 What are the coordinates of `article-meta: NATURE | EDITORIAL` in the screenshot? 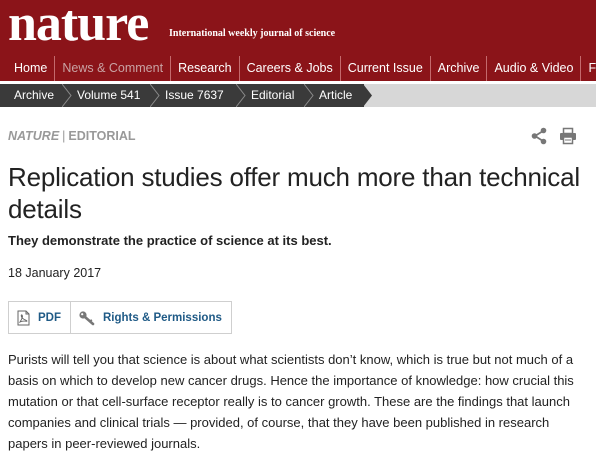 It's located at (72, 136).